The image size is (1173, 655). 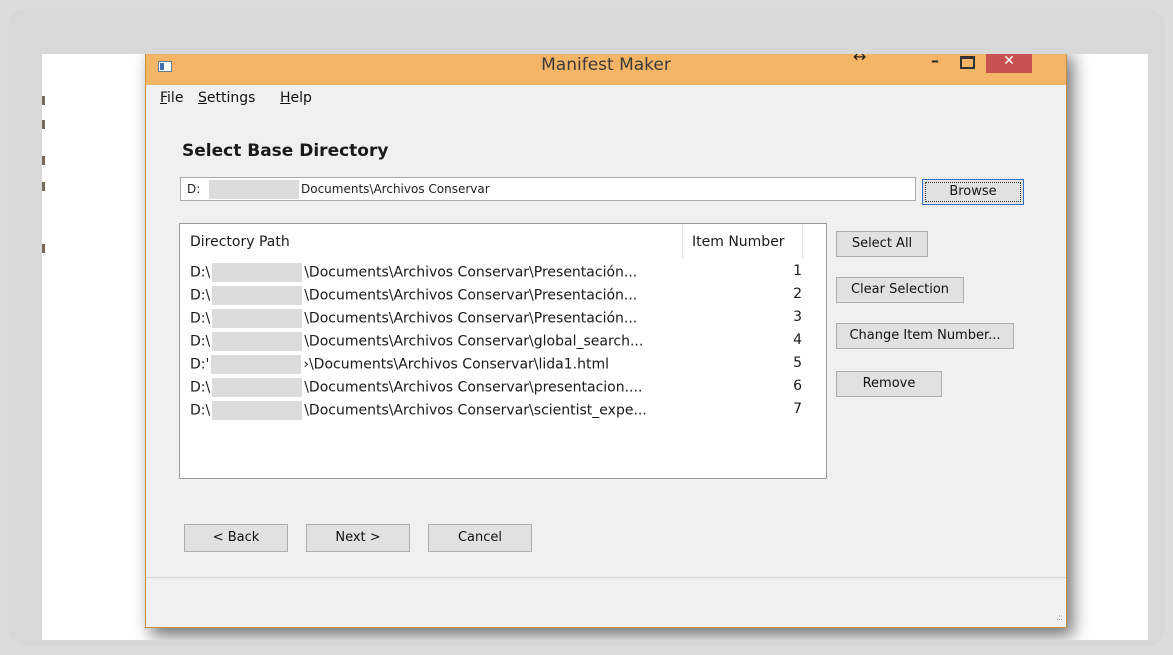 I want to click on title-bar: Manifest Maker ↔ – ✕, so click(x=606, y=69).